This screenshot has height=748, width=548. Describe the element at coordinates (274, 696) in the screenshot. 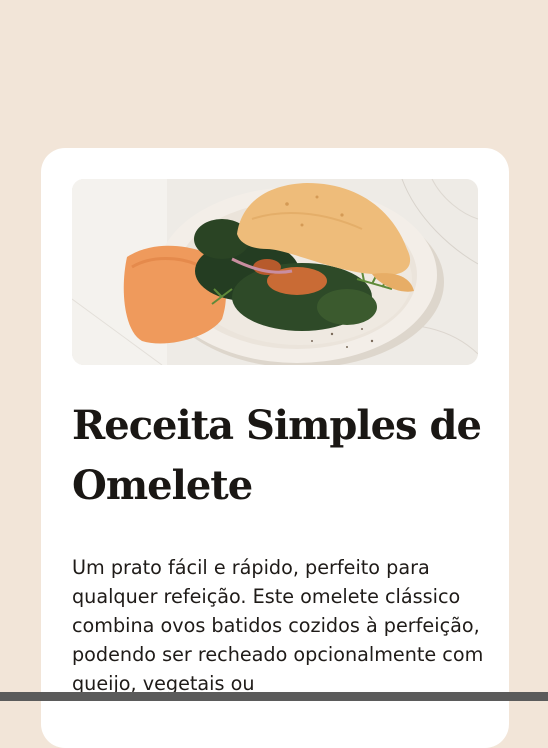

I see `horizontal-scrollbar` at that location.